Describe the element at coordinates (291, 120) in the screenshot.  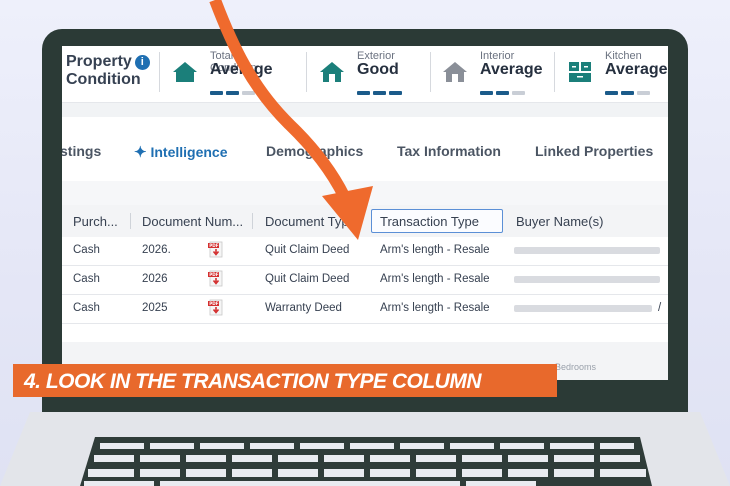
I see `annotation-arrow` at that location.